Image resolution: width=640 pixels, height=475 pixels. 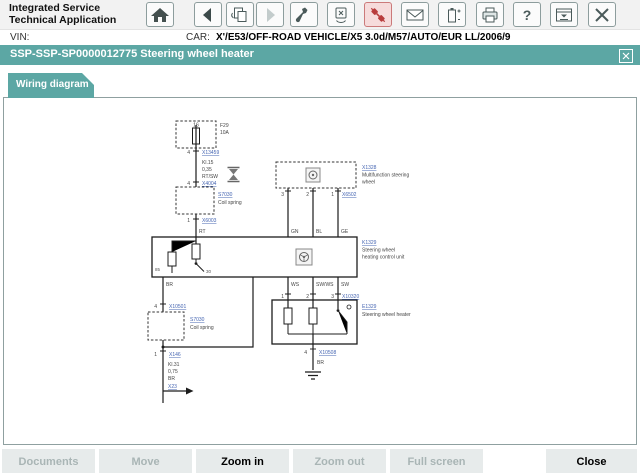 What do you see at coordinates (195, 200) in the screenshot?
I see `coil-spring-1-box` at bounding box center [195, 200].